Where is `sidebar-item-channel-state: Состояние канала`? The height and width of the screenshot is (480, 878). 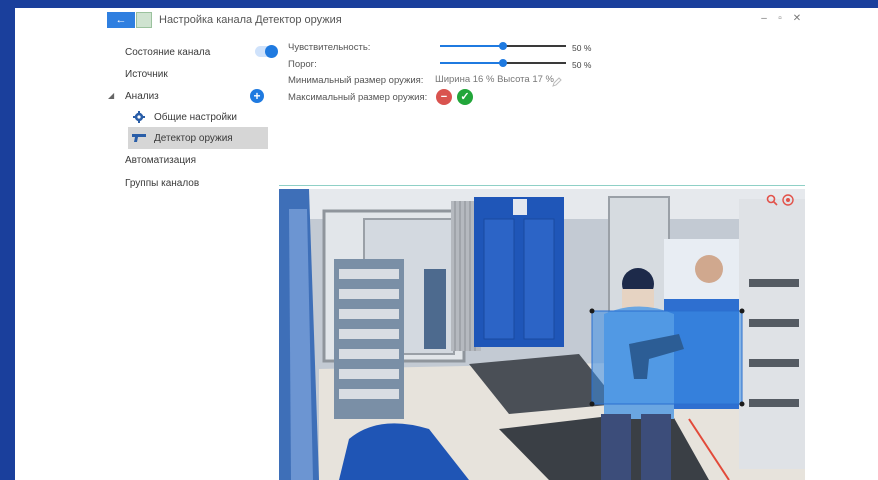
sidebar-item-channel-state: Состояние канала is located at coordinates (167, 52).